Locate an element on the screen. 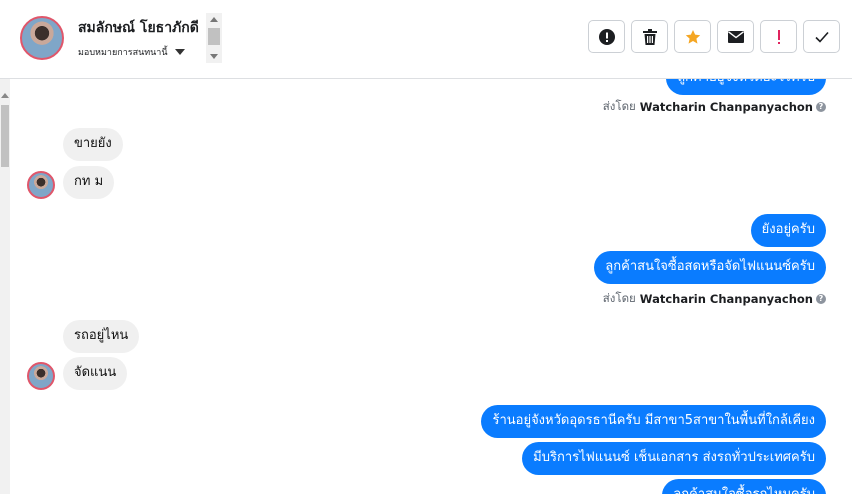 The height and width of the screenshot is (494, 852). contact-name: สมลักษณ์ โยธาภักดี is located at coordinates (142, 28).